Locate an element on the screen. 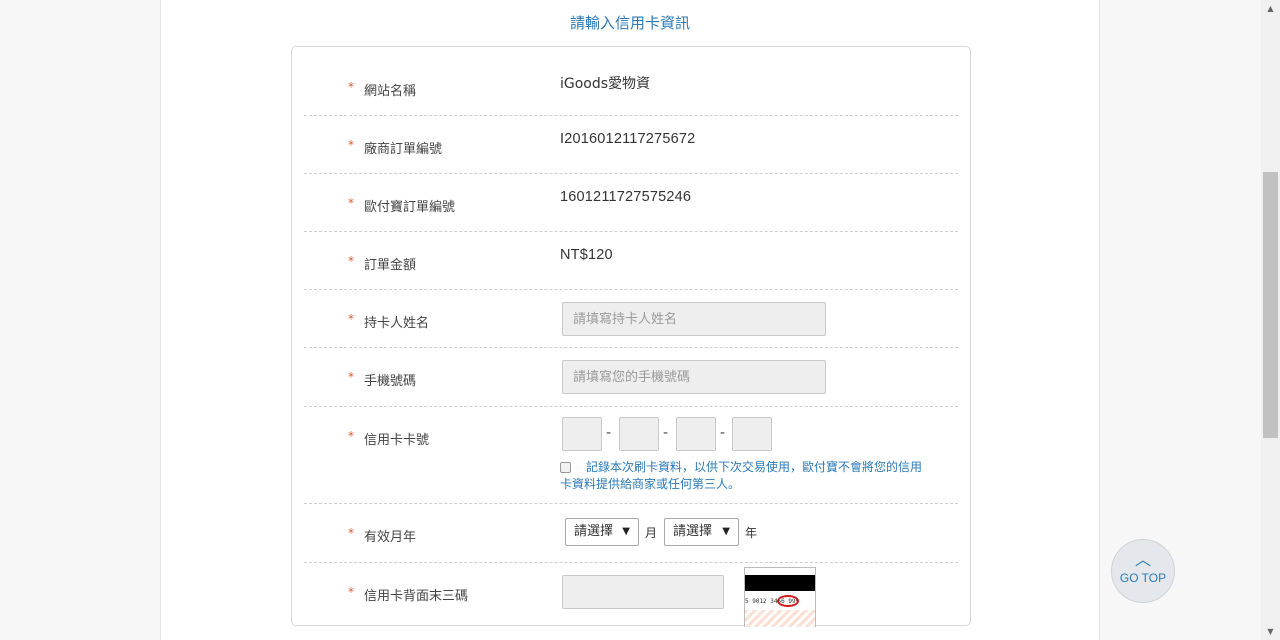 The image size is (1280, 640). card-back-illustration: 5 9012 3456 999 is located at coordinates (780, 597).